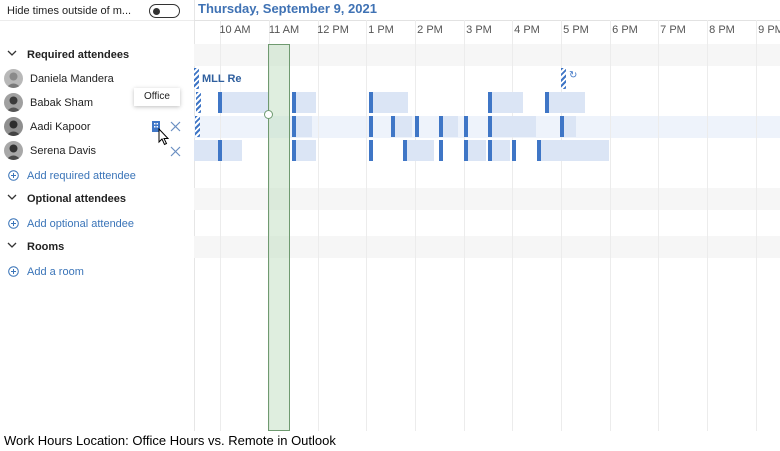 The height and width of the screenshot is (451, 780). What do you see at coordinates (722, 30) in the screenshot?
I see `hour-label: 8 PM` at bounding box center [722, 30].